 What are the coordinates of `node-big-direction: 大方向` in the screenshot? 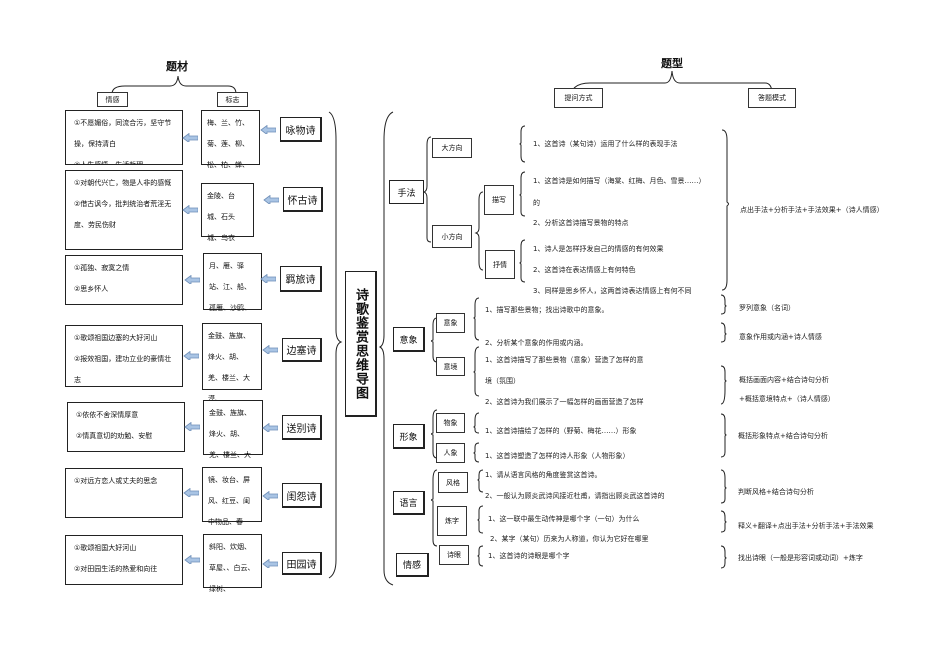 It's located at (452, 148).